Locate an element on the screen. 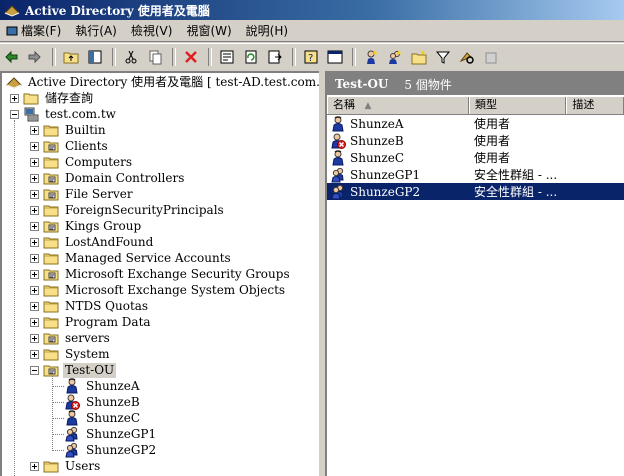 The width and height of the screenshot is (624, 476). export-button is located at coordinates (275, 57).